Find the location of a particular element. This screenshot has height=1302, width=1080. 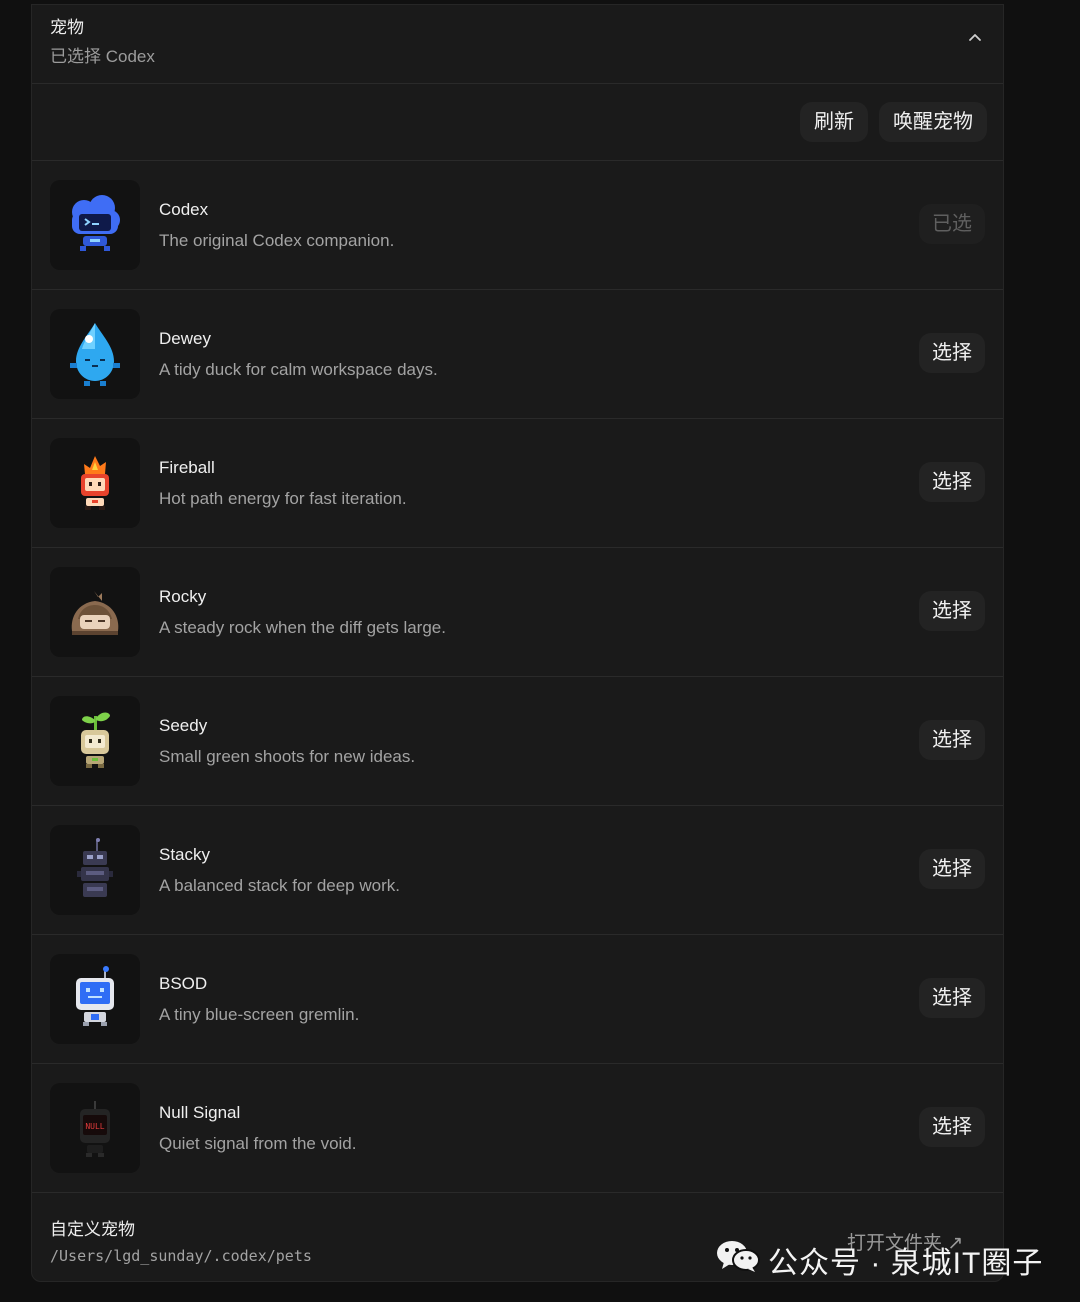

pet-description: Small green shoots for new ideas. is located at coordinates (287, 756).